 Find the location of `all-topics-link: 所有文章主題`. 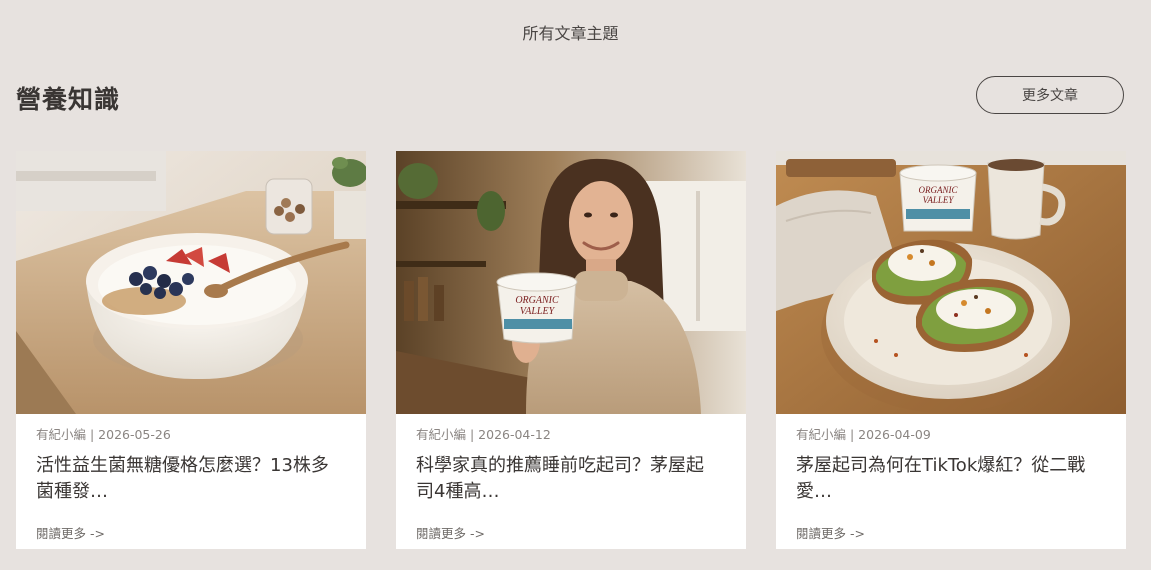

all-topics-link: 所有文章主題 is located at coordinates (570, 32).